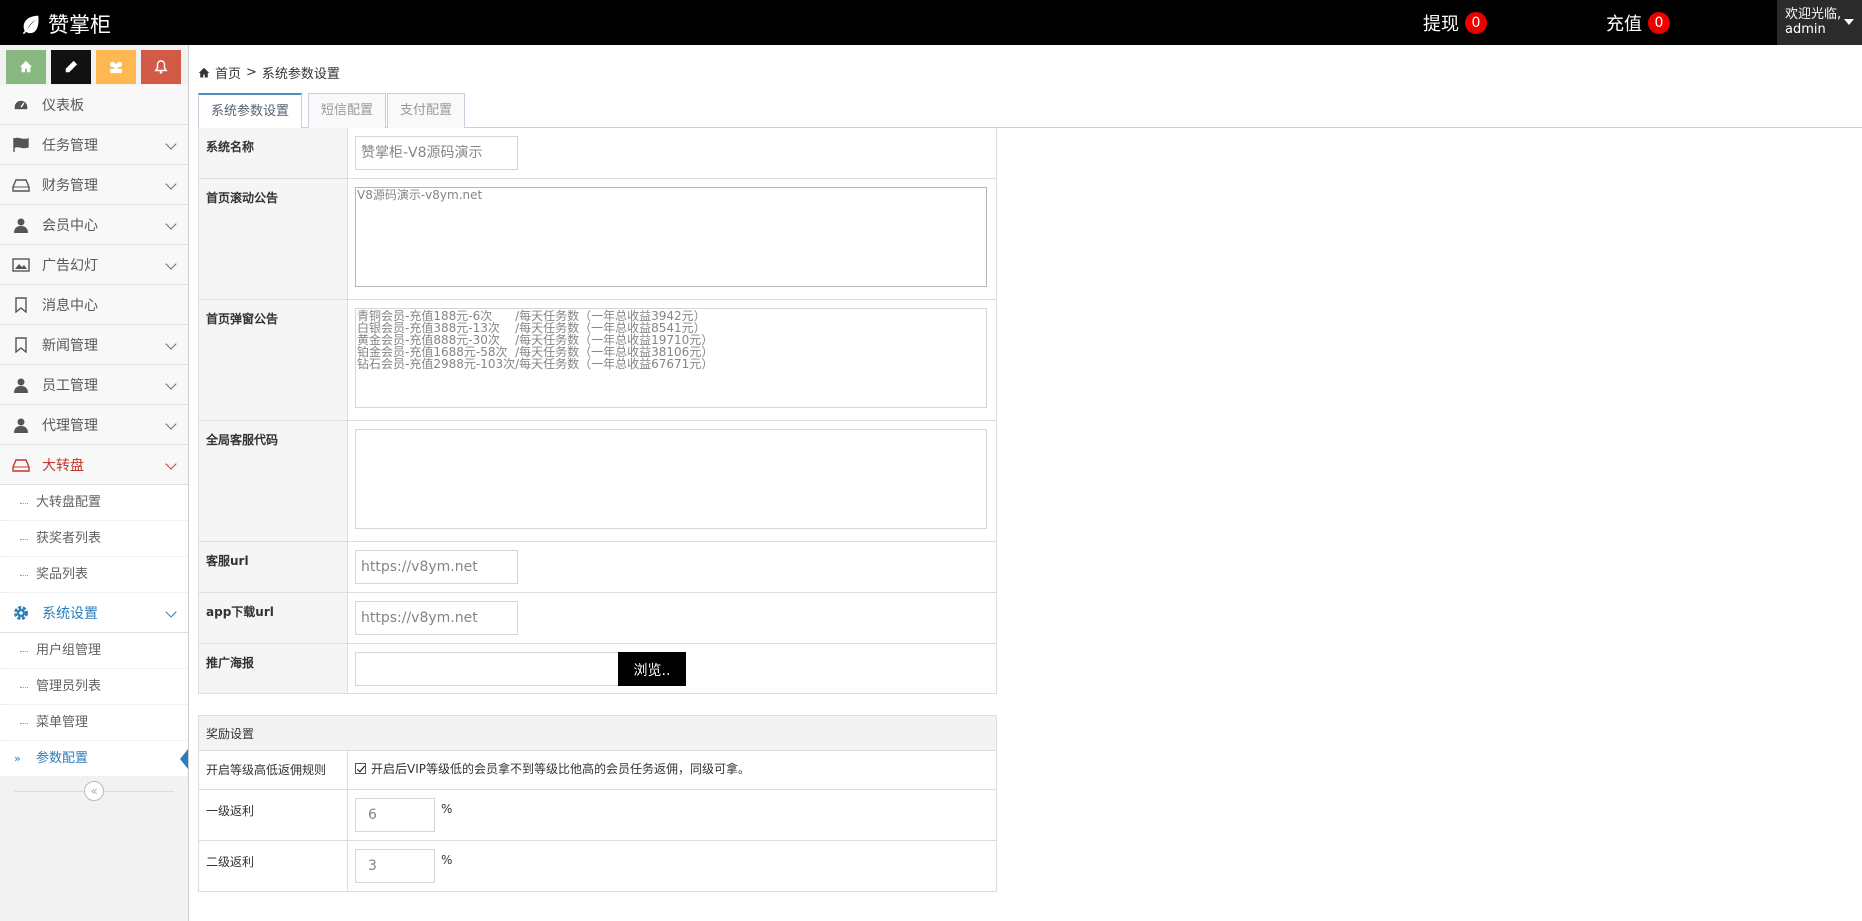 The height and width of the screenshot is (921, 1862). What do you see at coordinates (436, 618) in the screenshot?
I see `app-url-input: https://v8ym.net` at bounding box center [436, 618].